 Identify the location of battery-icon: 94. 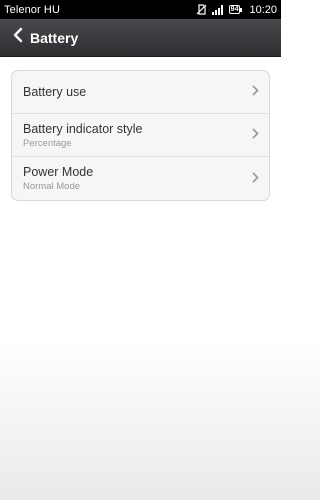
(235, 9).